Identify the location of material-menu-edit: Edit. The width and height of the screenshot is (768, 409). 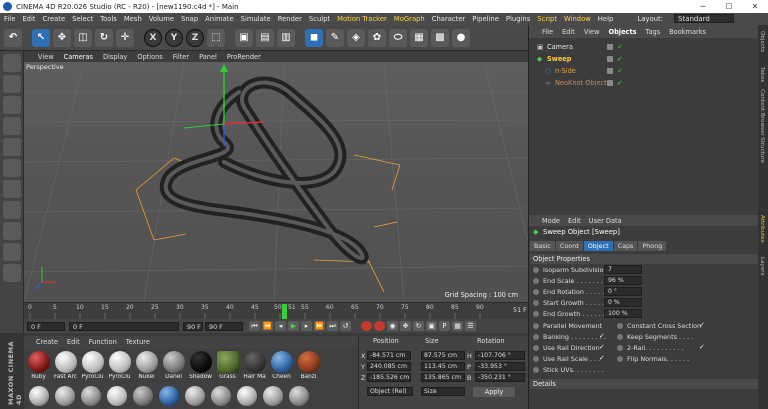
(73, 342).